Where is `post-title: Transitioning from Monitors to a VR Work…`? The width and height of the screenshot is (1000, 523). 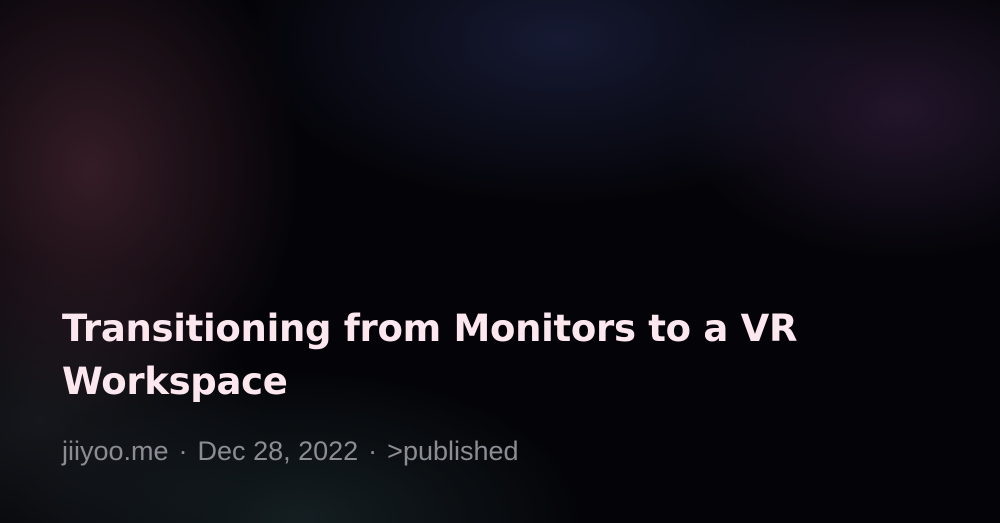 post-title: Transitioning from Monitors to a VR Work… is located at coordinates (430, 355).